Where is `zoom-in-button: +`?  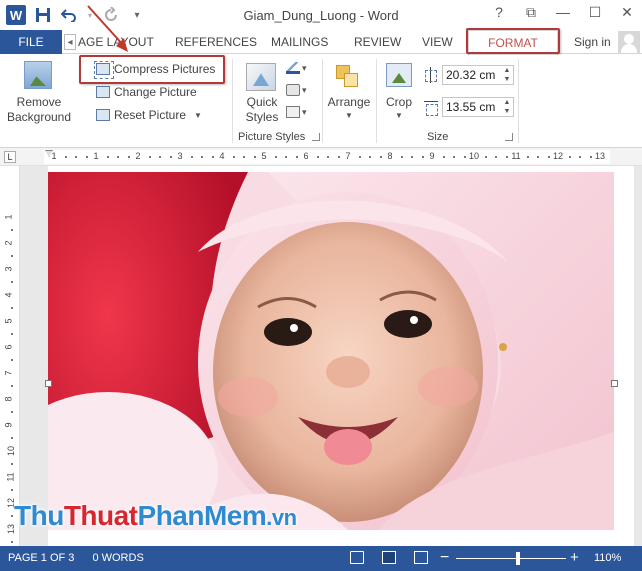
zoom-in-button: + is located at coordinates (574, 557).